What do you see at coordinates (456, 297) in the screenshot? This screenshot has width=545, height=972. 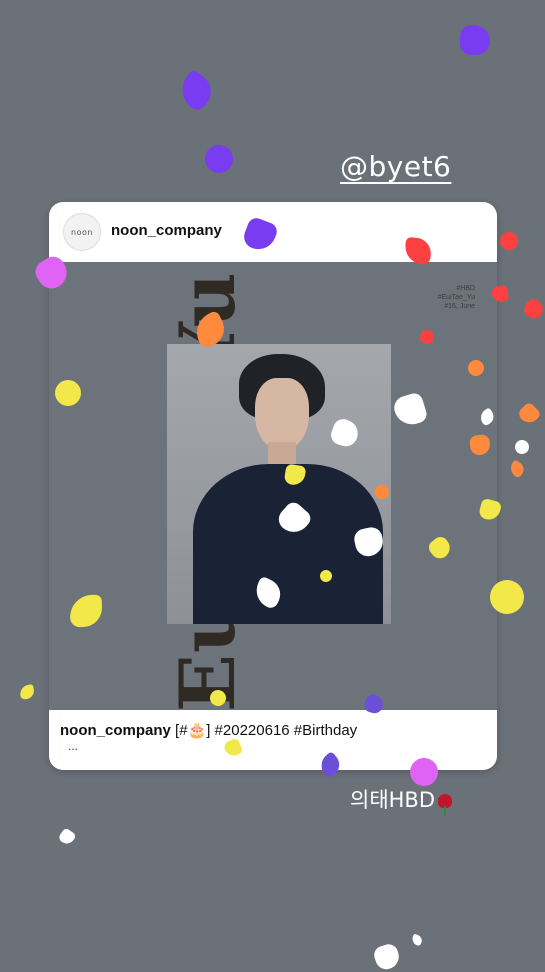 I see `poster-tagline: #HBD #EuiTae_Yu #16, June` at bounding box center [456, 297].